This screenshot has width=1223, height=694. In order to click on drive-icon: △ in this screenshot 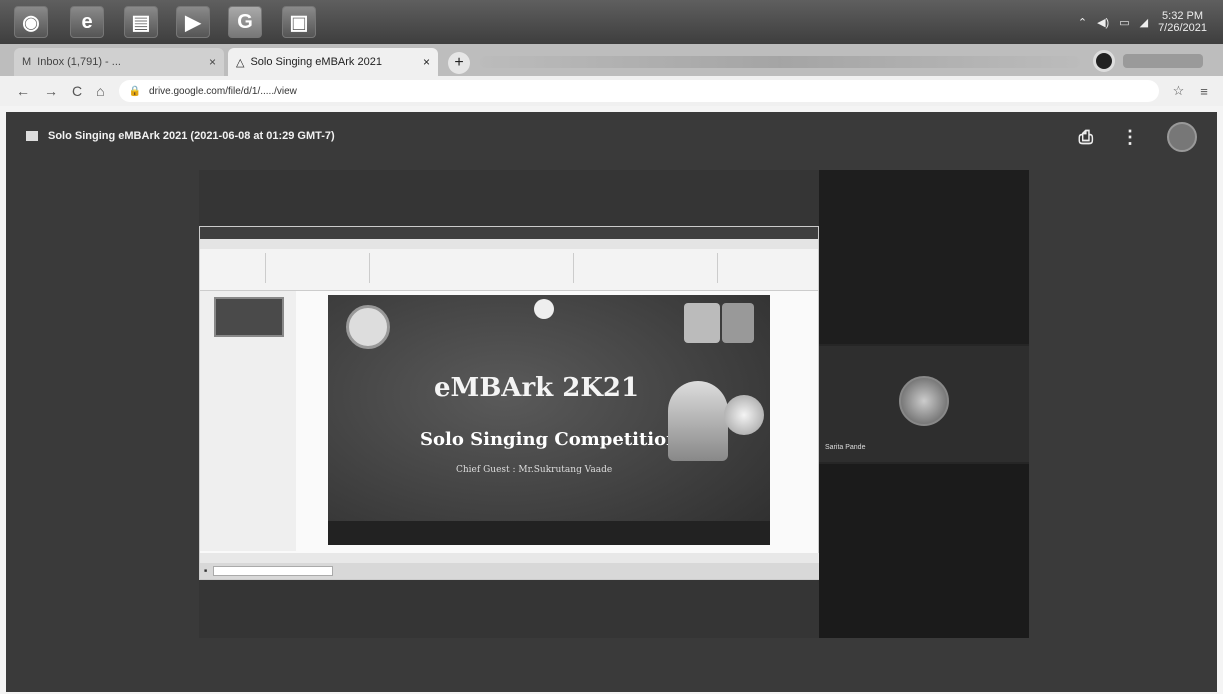, I will do `click(240, 62)`.